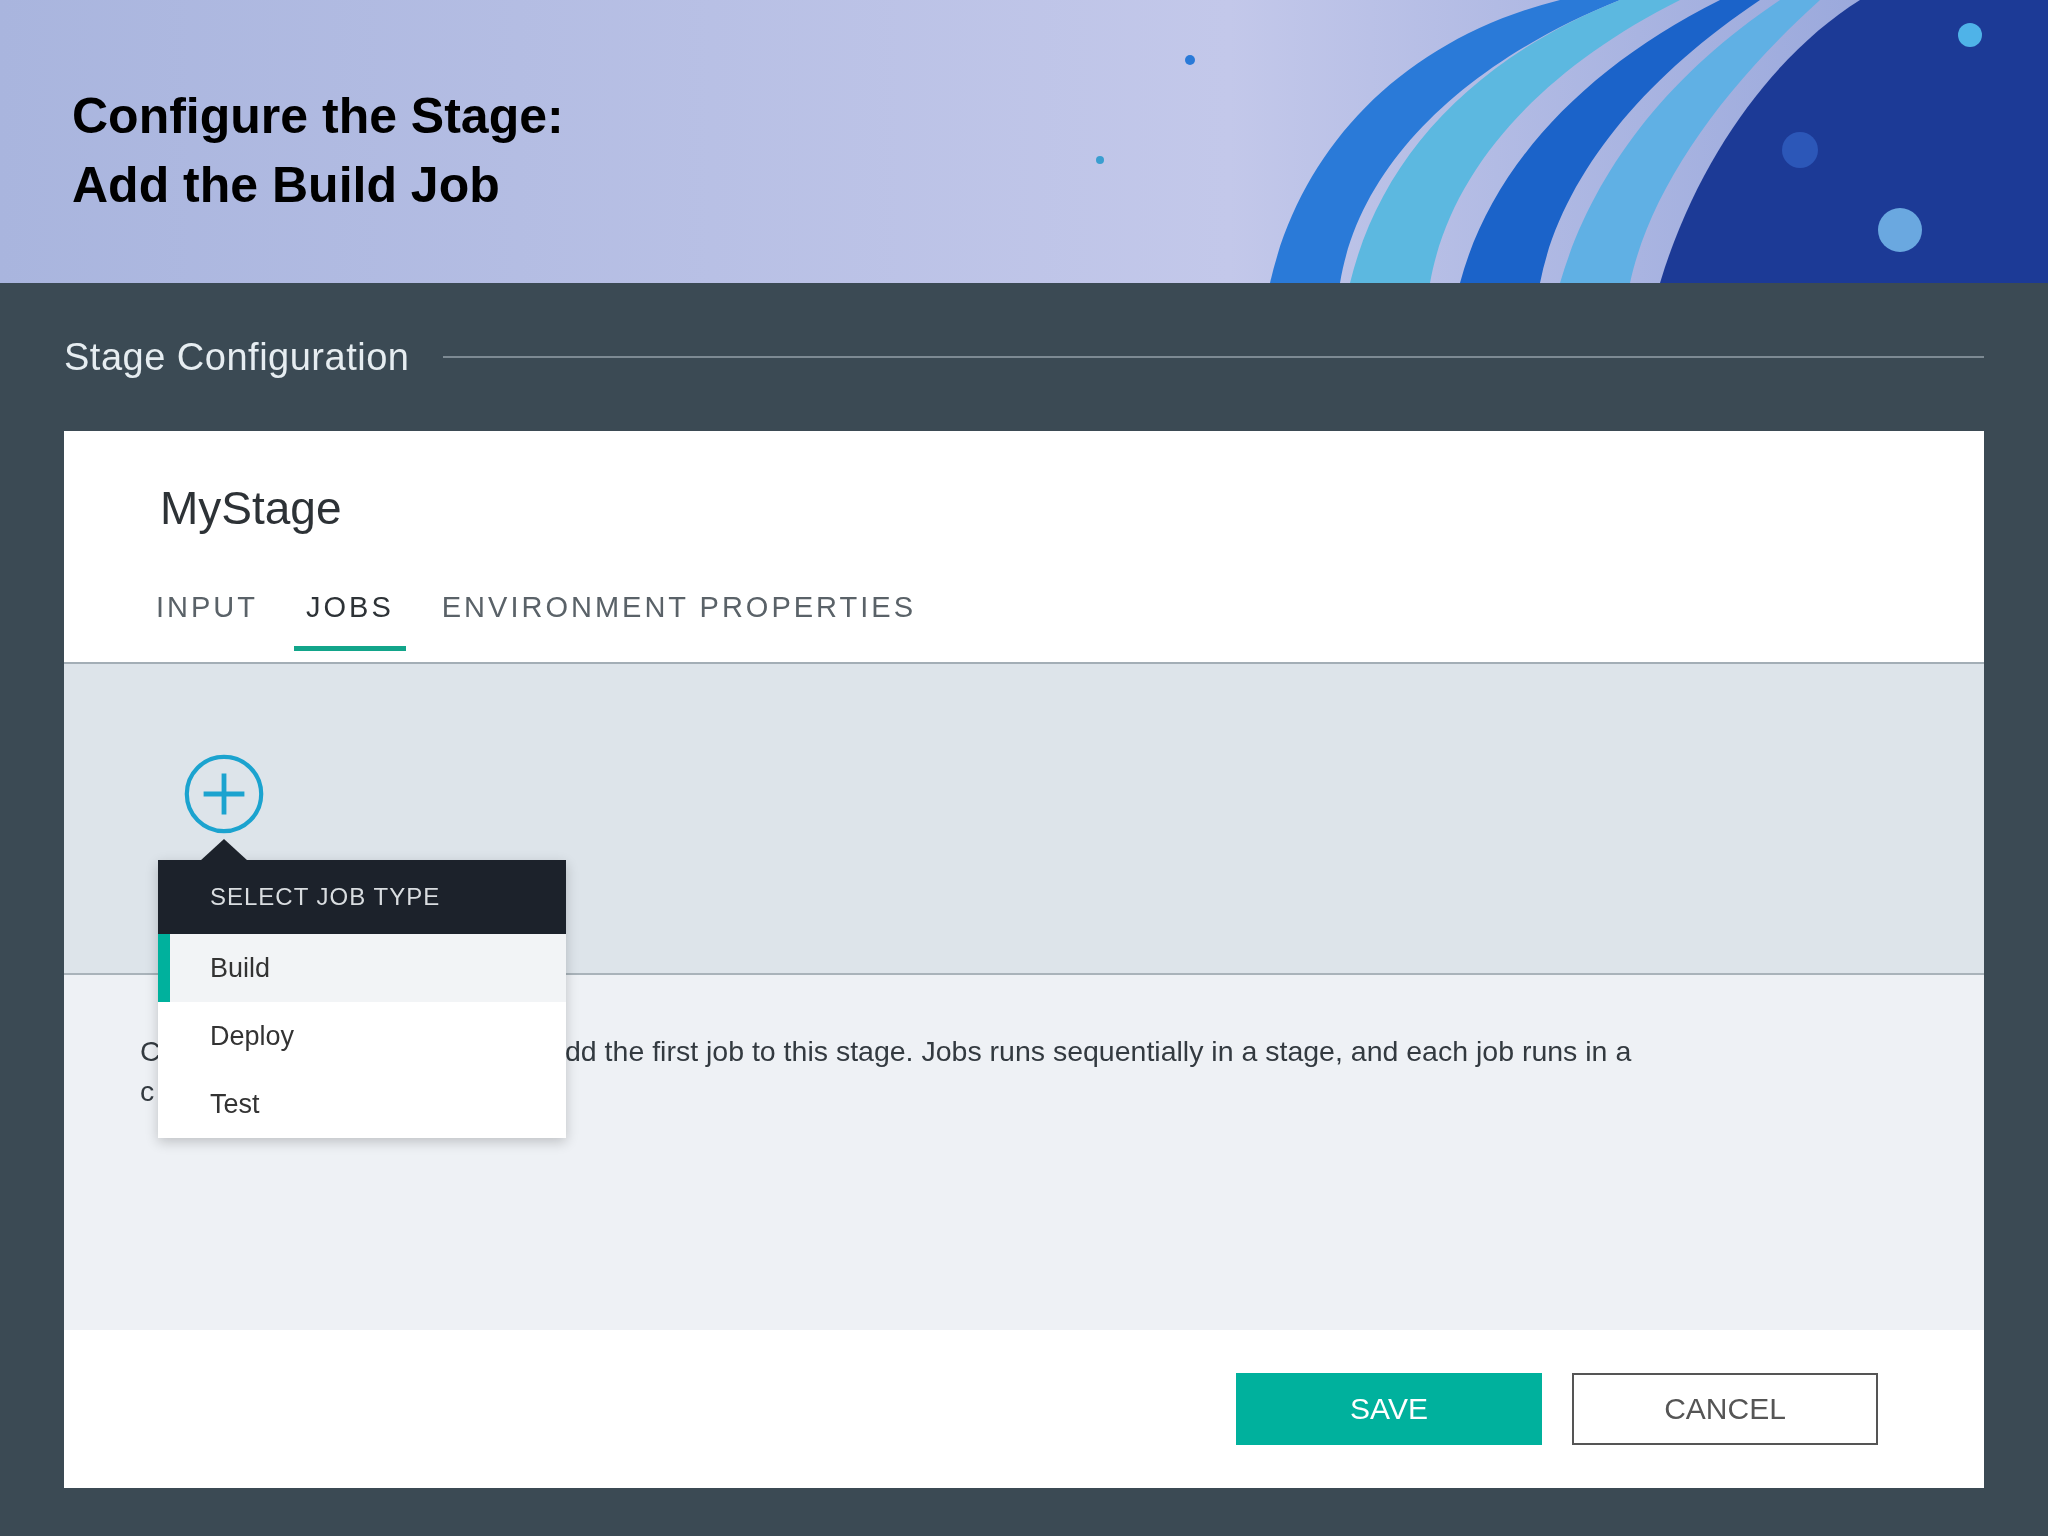  What do you see at coordinates (150, 1051) in the screenshot?
I see `description-text: C` at bounding box center [150, 1051].